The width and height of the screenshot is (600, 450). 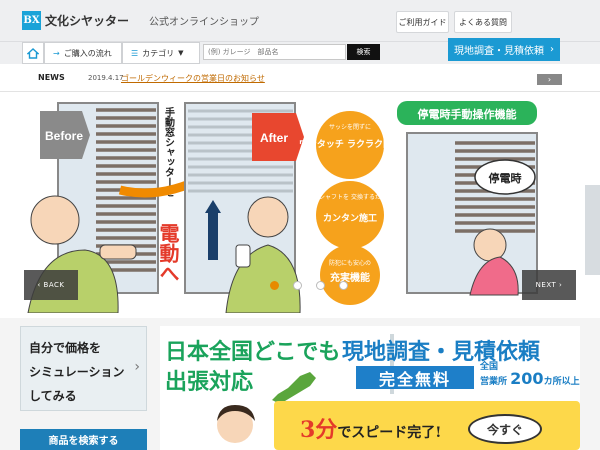 What do you see at coordinates (64, 136) in the screenshot?
I see `before-label: Before` at bounding box center [64, 136].